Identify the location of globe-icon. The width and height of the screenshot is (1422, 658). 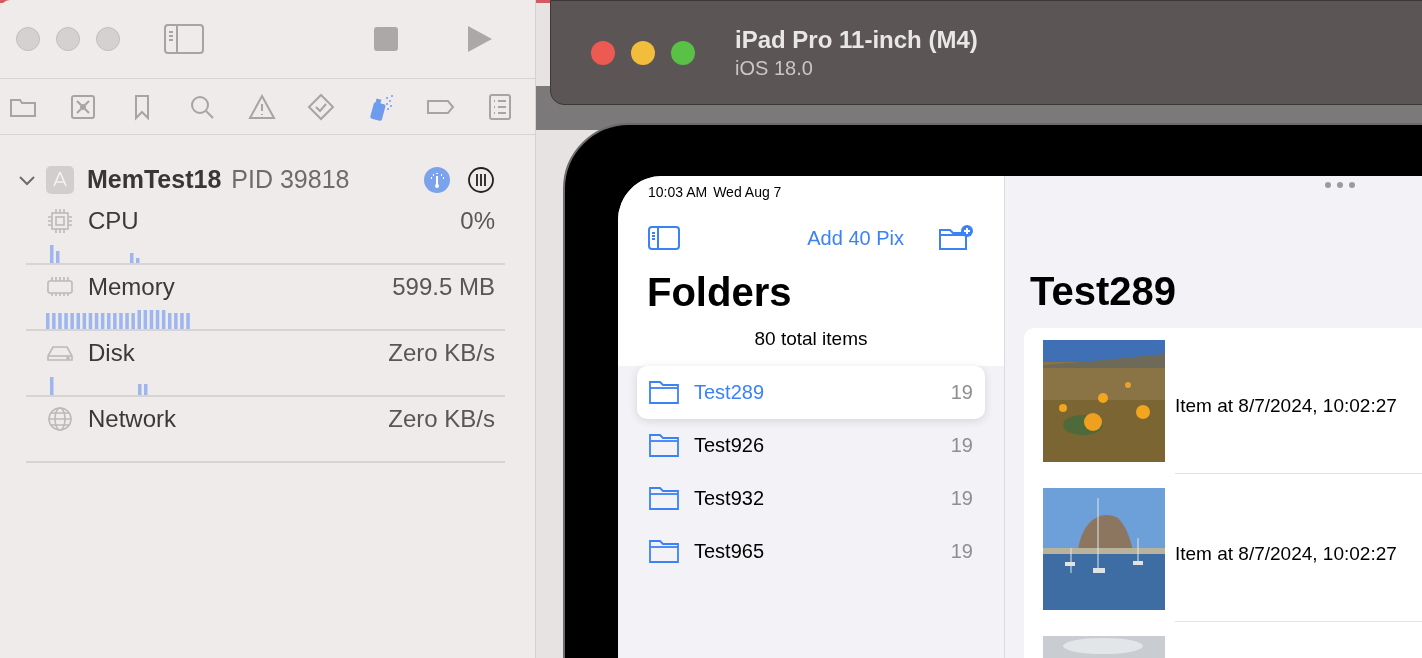
(60, 418).